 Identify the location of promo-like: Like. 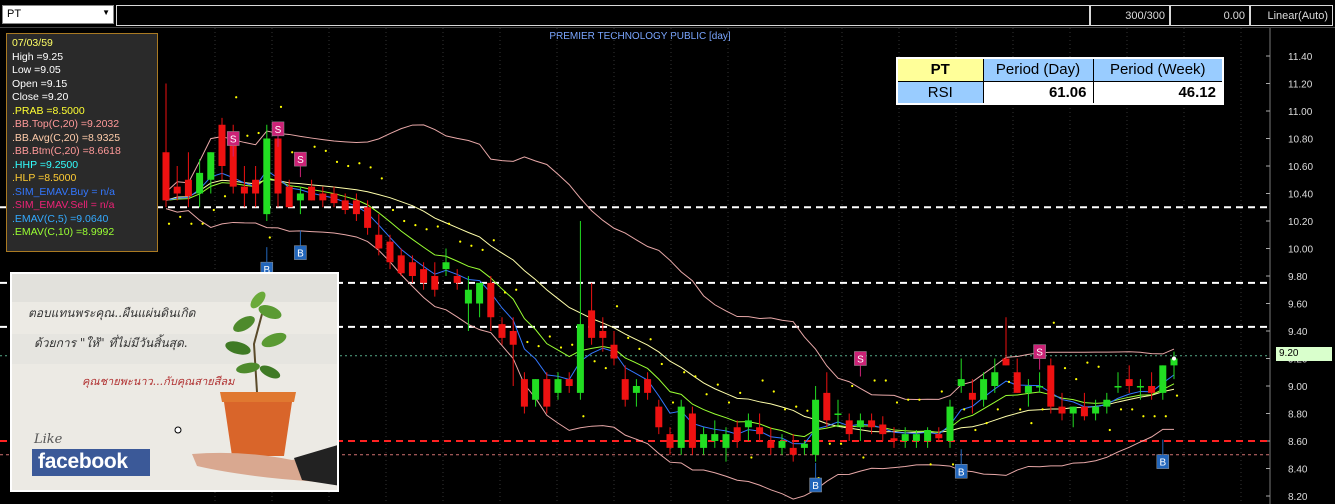
(48, 439).